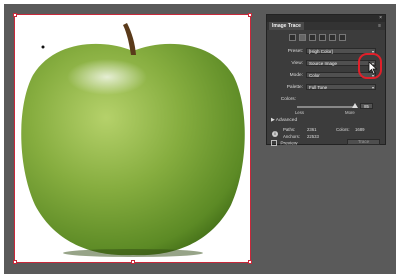 The width and height of the screenshot is (400, 278). What do you see at coordinates (275, 134) in the screenshot?
I see `info-icon: i` at bounding box center [275, 134].